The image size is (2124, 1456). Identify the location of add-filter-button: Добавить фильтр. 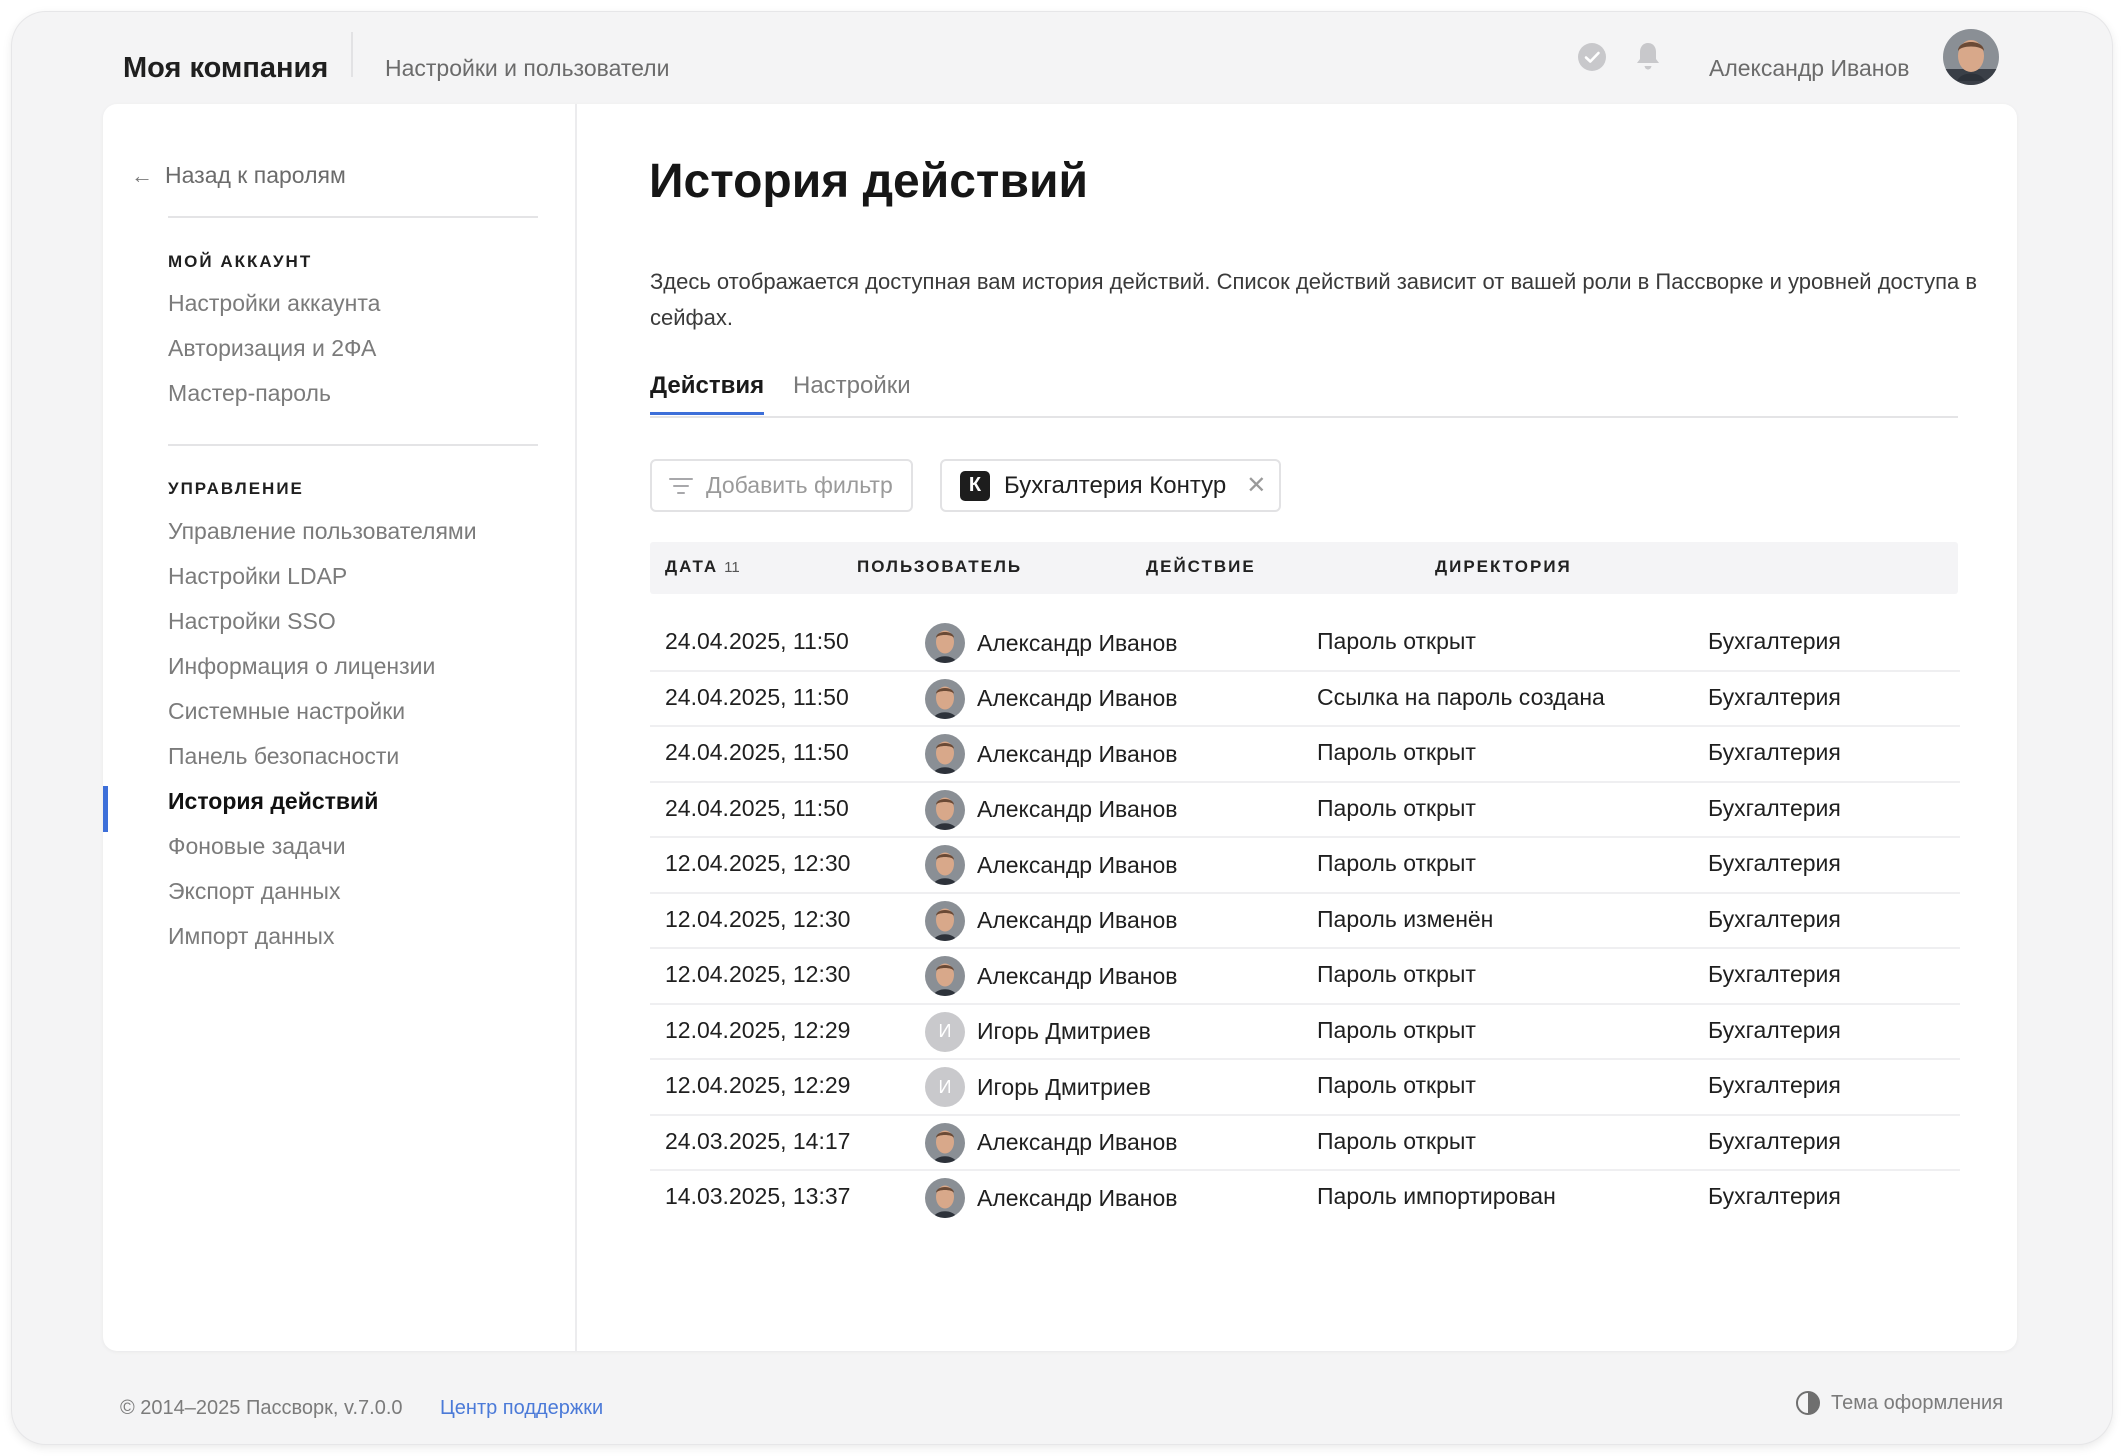
(781, 485).